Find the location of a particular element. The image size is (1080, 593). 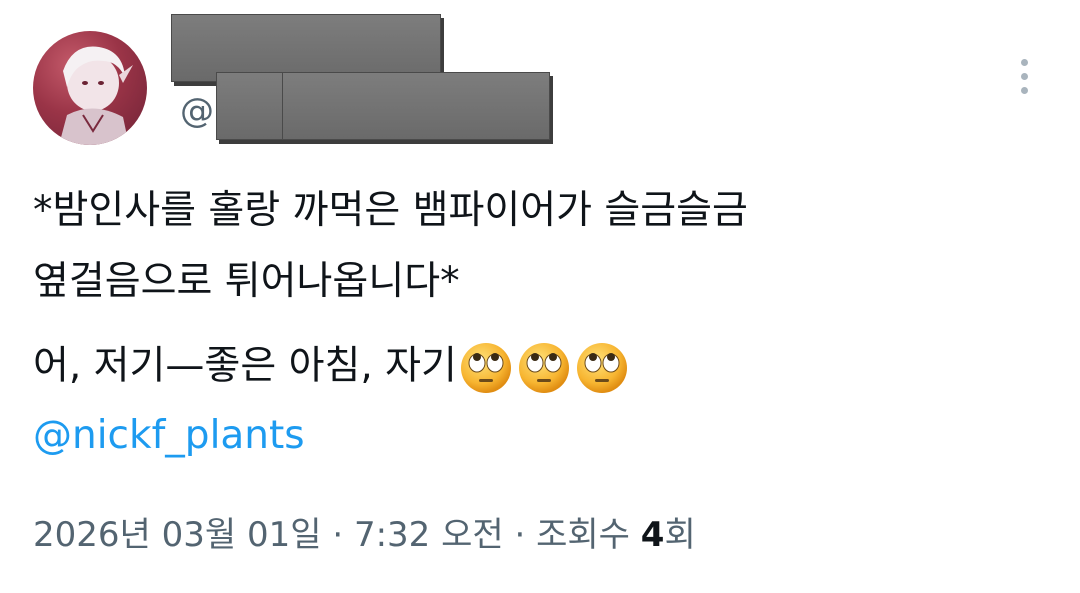

views-label: 조회수 is located at coordinates (583, 535).